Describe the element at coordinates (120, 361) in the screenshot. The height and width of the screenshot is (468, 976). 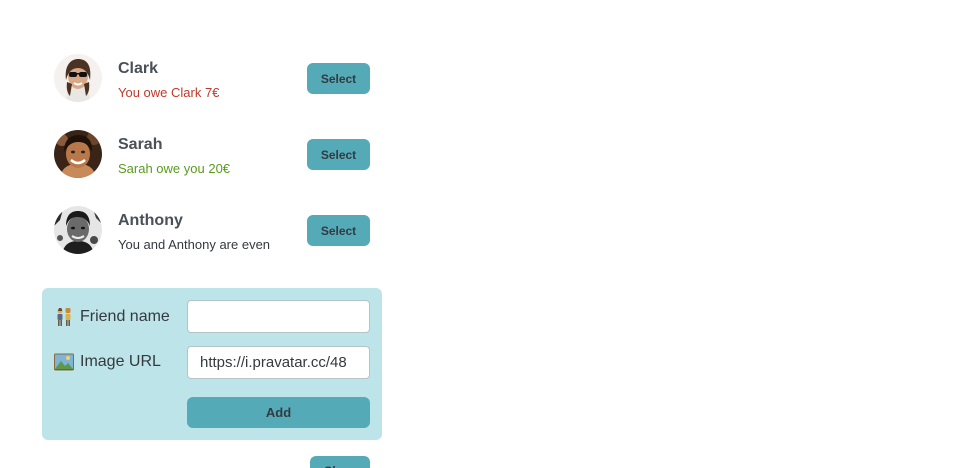
I see `image-url-label-text: Image URL` at that location.